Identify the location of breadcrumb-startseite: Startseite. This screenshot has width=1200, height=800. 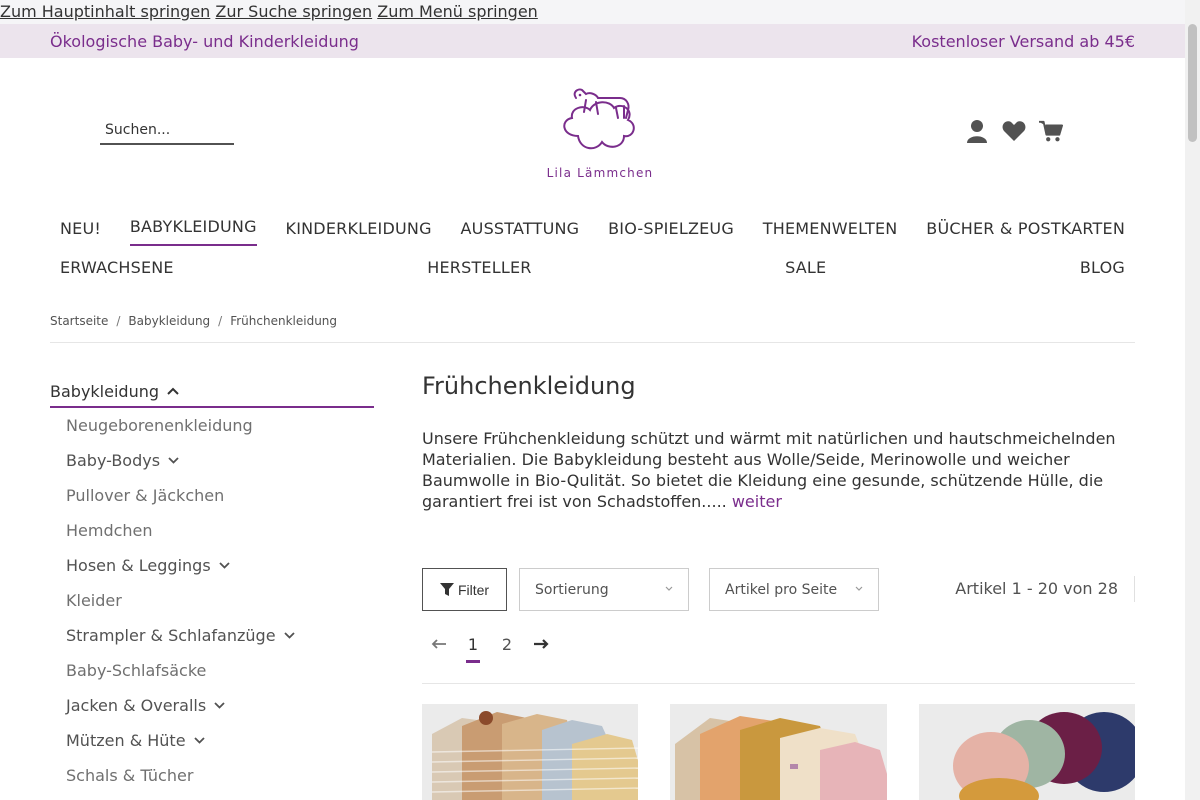
(79, 321).